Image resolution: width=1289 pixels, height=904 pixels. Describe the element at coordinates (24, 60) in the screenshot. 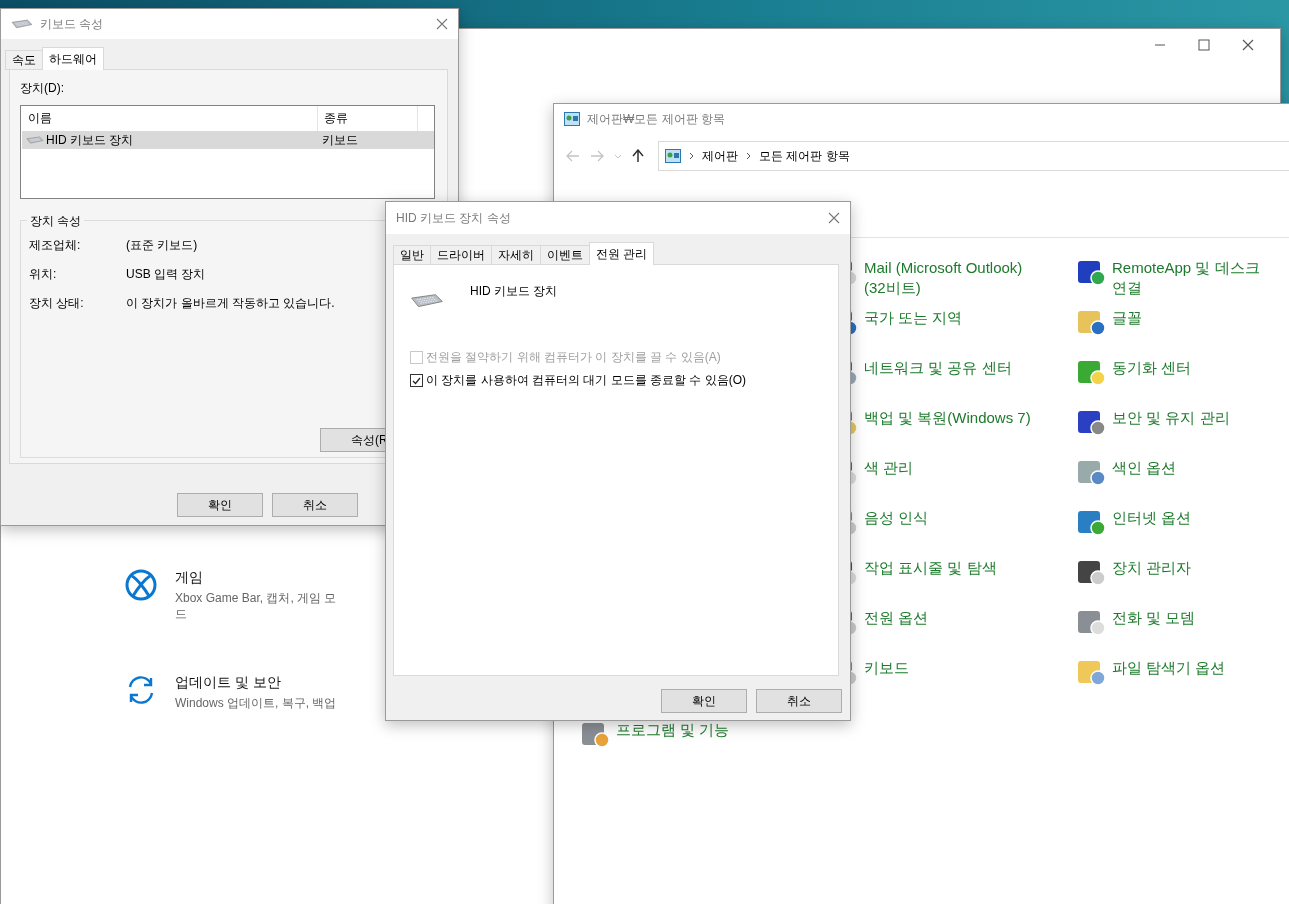

I see `tab: 속도` at that location.